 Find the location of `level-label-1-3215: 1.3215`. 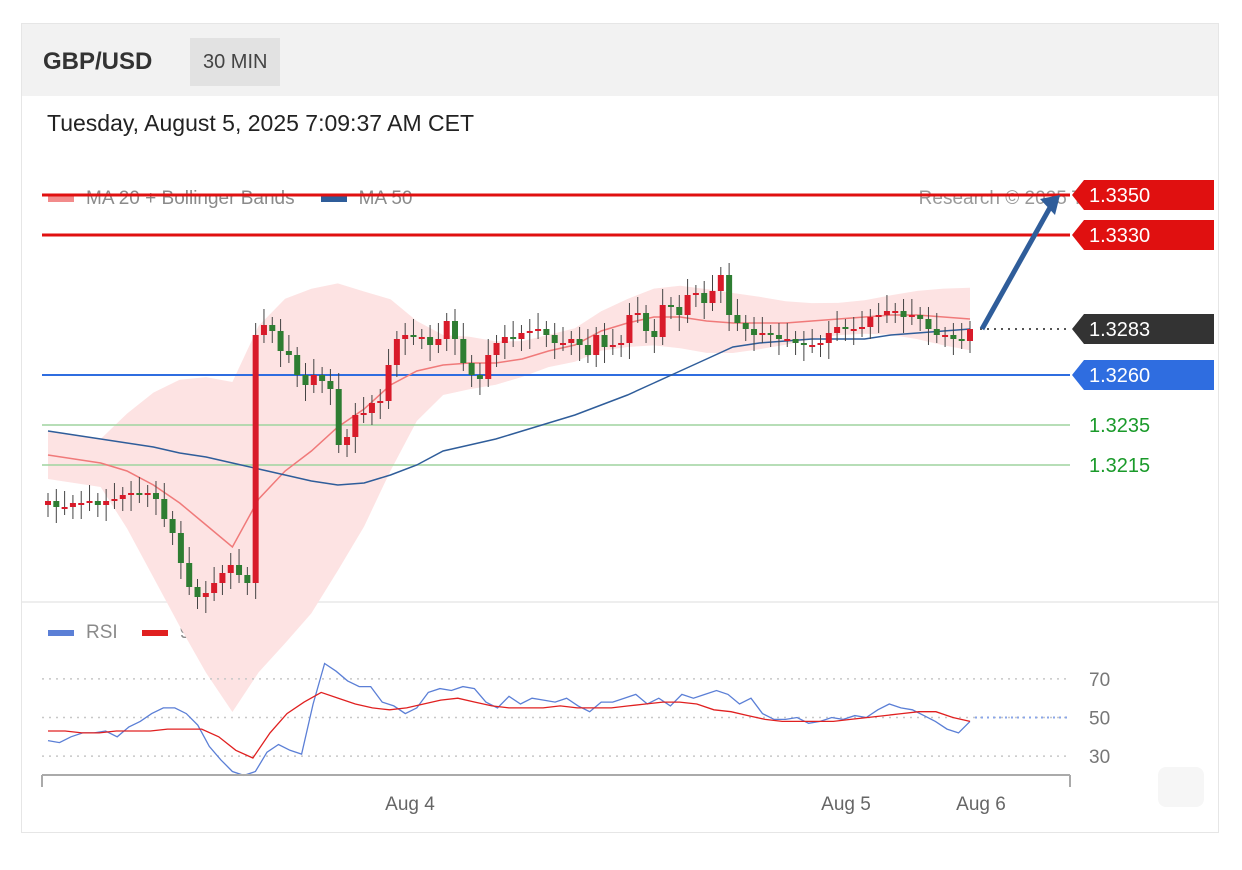

level-label-1-3215: 1.3215 is located at coordinates (1119, 466).